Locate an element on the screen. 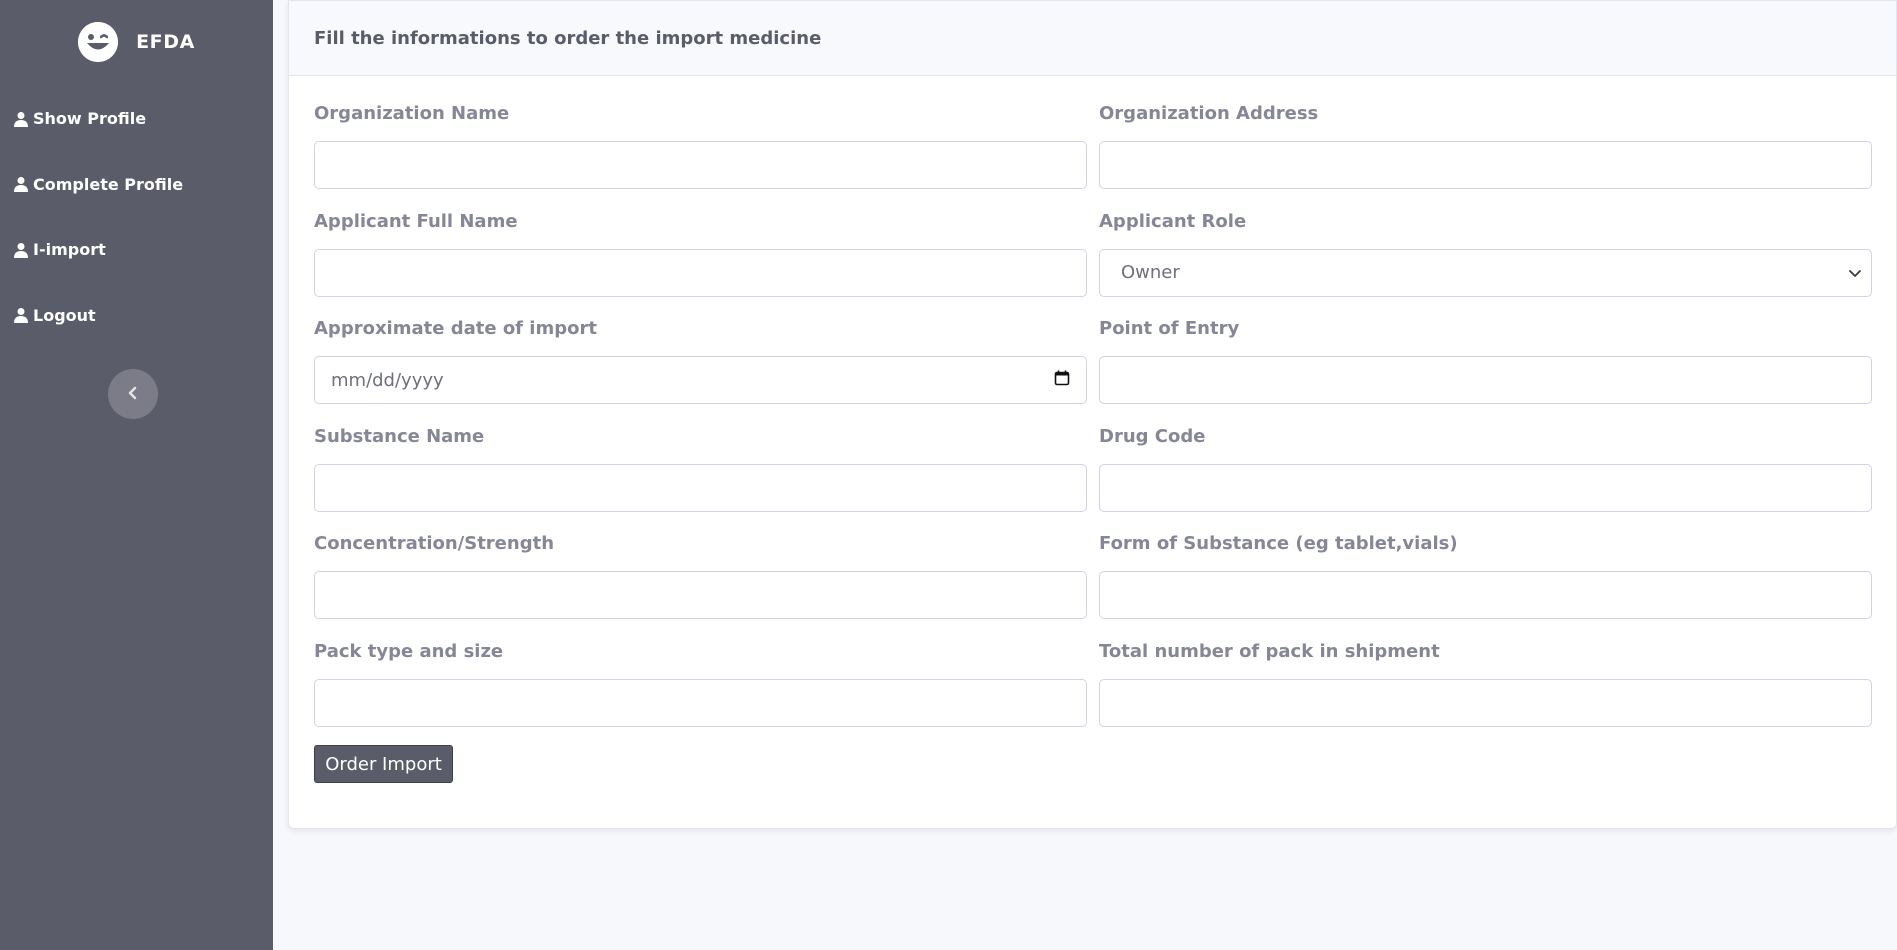  organization-name-label: Organization Name is located at coordinates (412, 113).